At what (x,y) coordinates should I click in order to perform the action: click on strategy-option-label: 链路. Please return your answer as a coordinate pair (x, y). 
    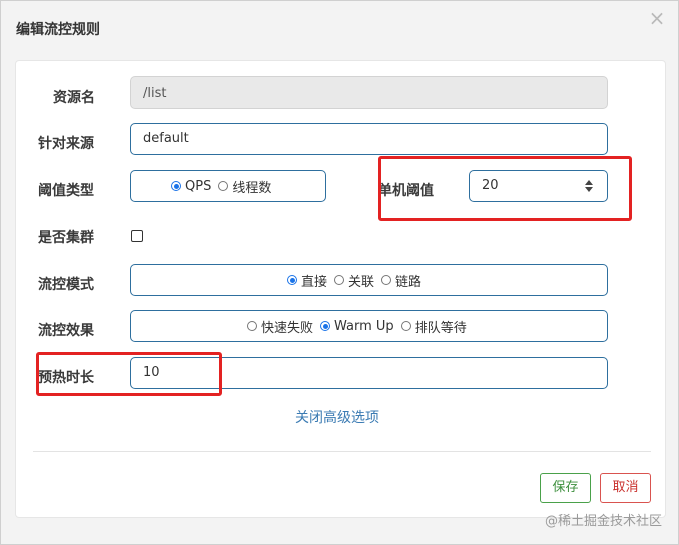
    Looking at the image, I should click on (408, 282).